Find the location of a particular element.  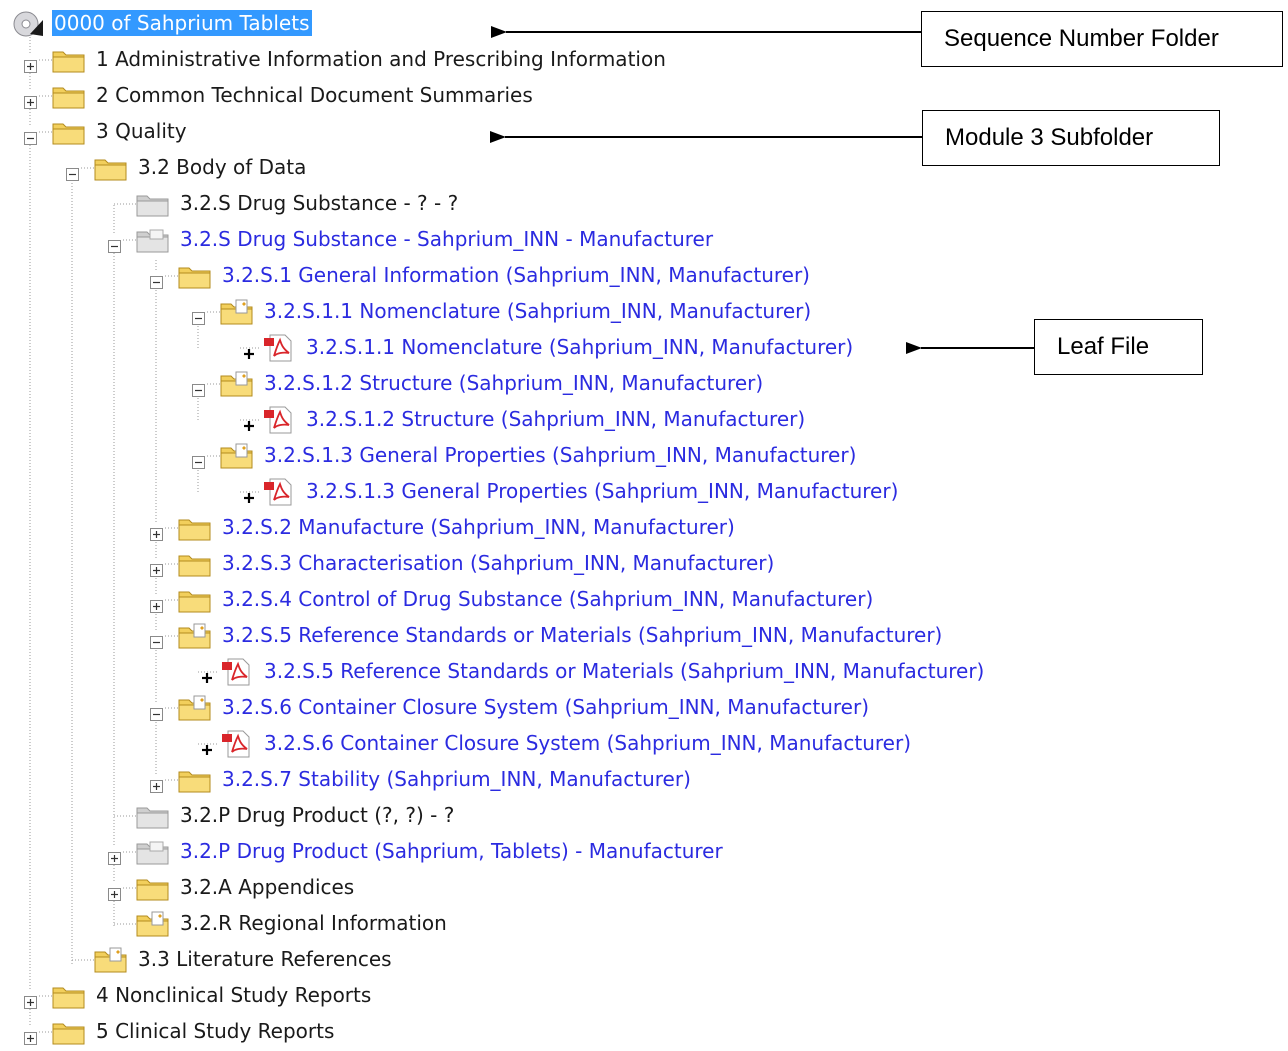

tree-node-label: 3.2.R Regional Information is located at coordinates (313, 923).